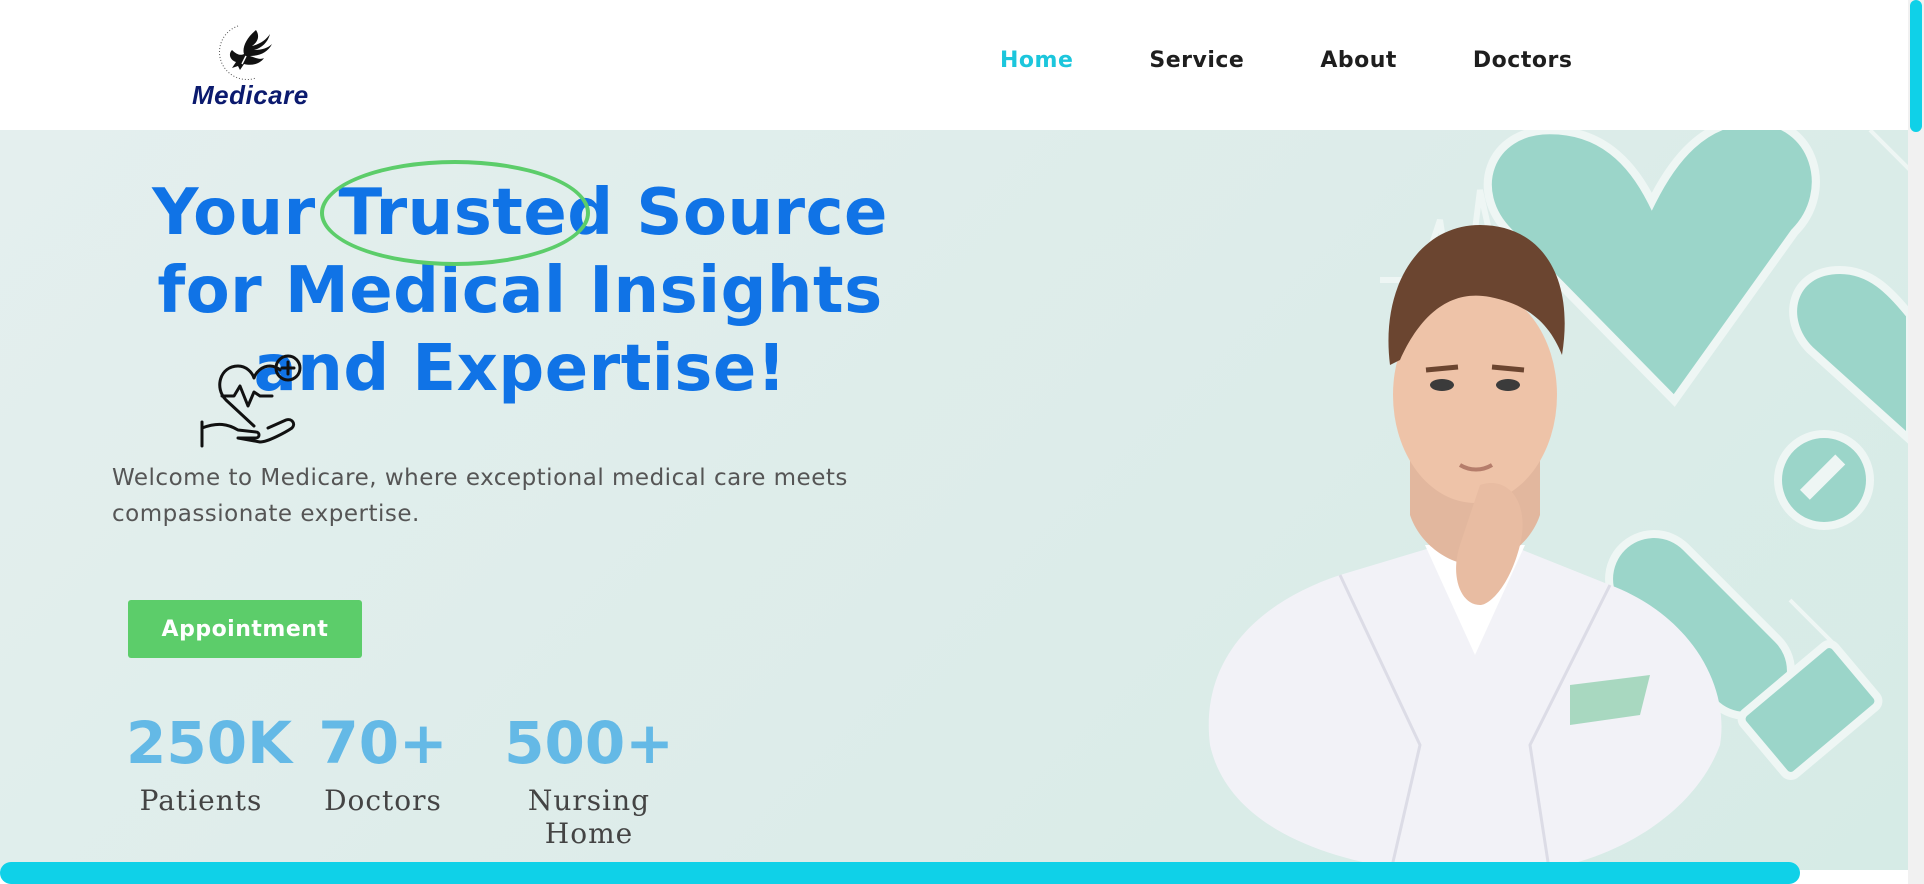  Describe the element at coordinates (1916, 442) in the screenshot. I see `page-scrollbar` at that location.